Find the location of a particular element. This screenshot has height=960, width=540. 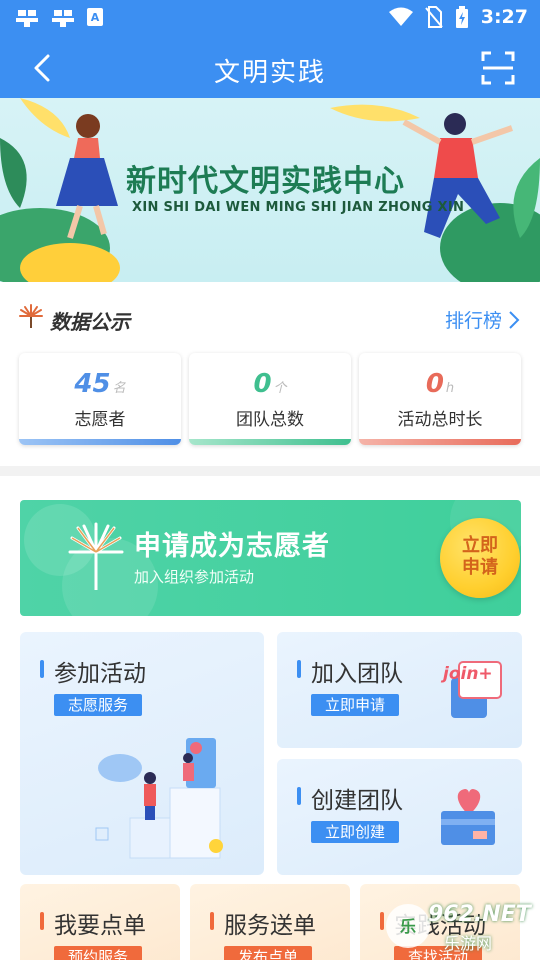

card-tag-button: 志愿服务 is located at coordinates (98, 705).